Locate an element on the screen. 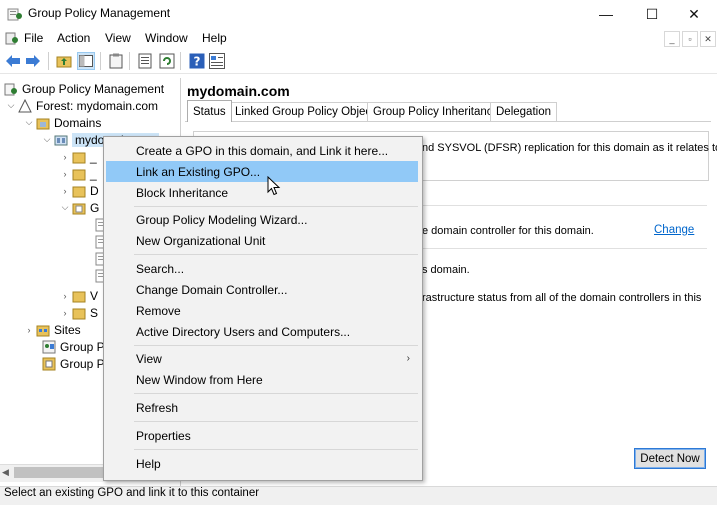  tab-linked-gpos: Linked Group Policy Objects is located at coordinates (308, 111).